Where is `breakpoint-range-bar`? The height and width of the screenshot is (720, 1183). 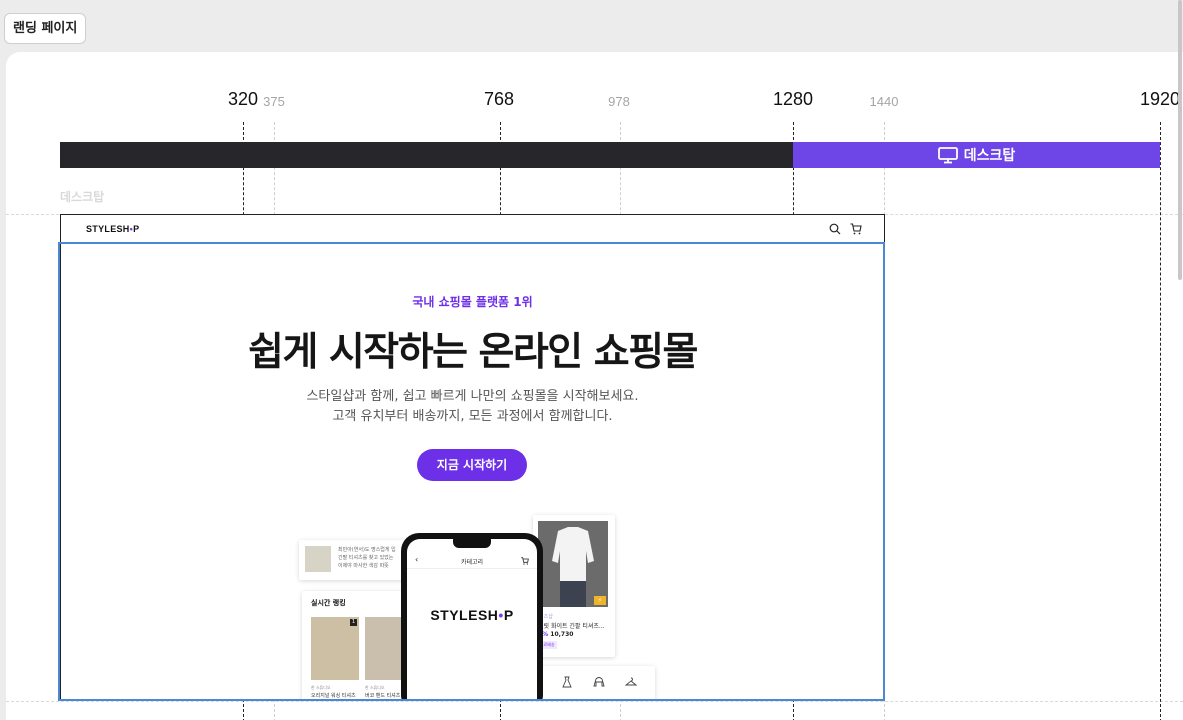 breakpoint-range-bar is located at coordinates (427, 155).